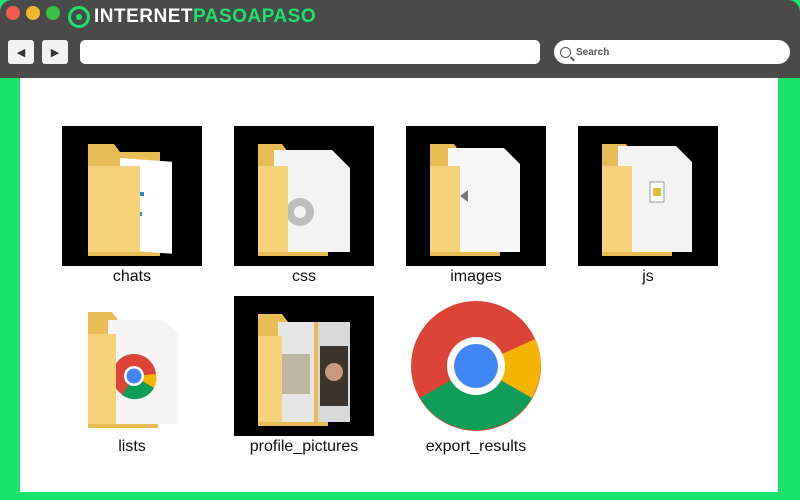 The height and width of the screenshot is (500, 800). I want to click on back-button: ◀, so click(21, 52).